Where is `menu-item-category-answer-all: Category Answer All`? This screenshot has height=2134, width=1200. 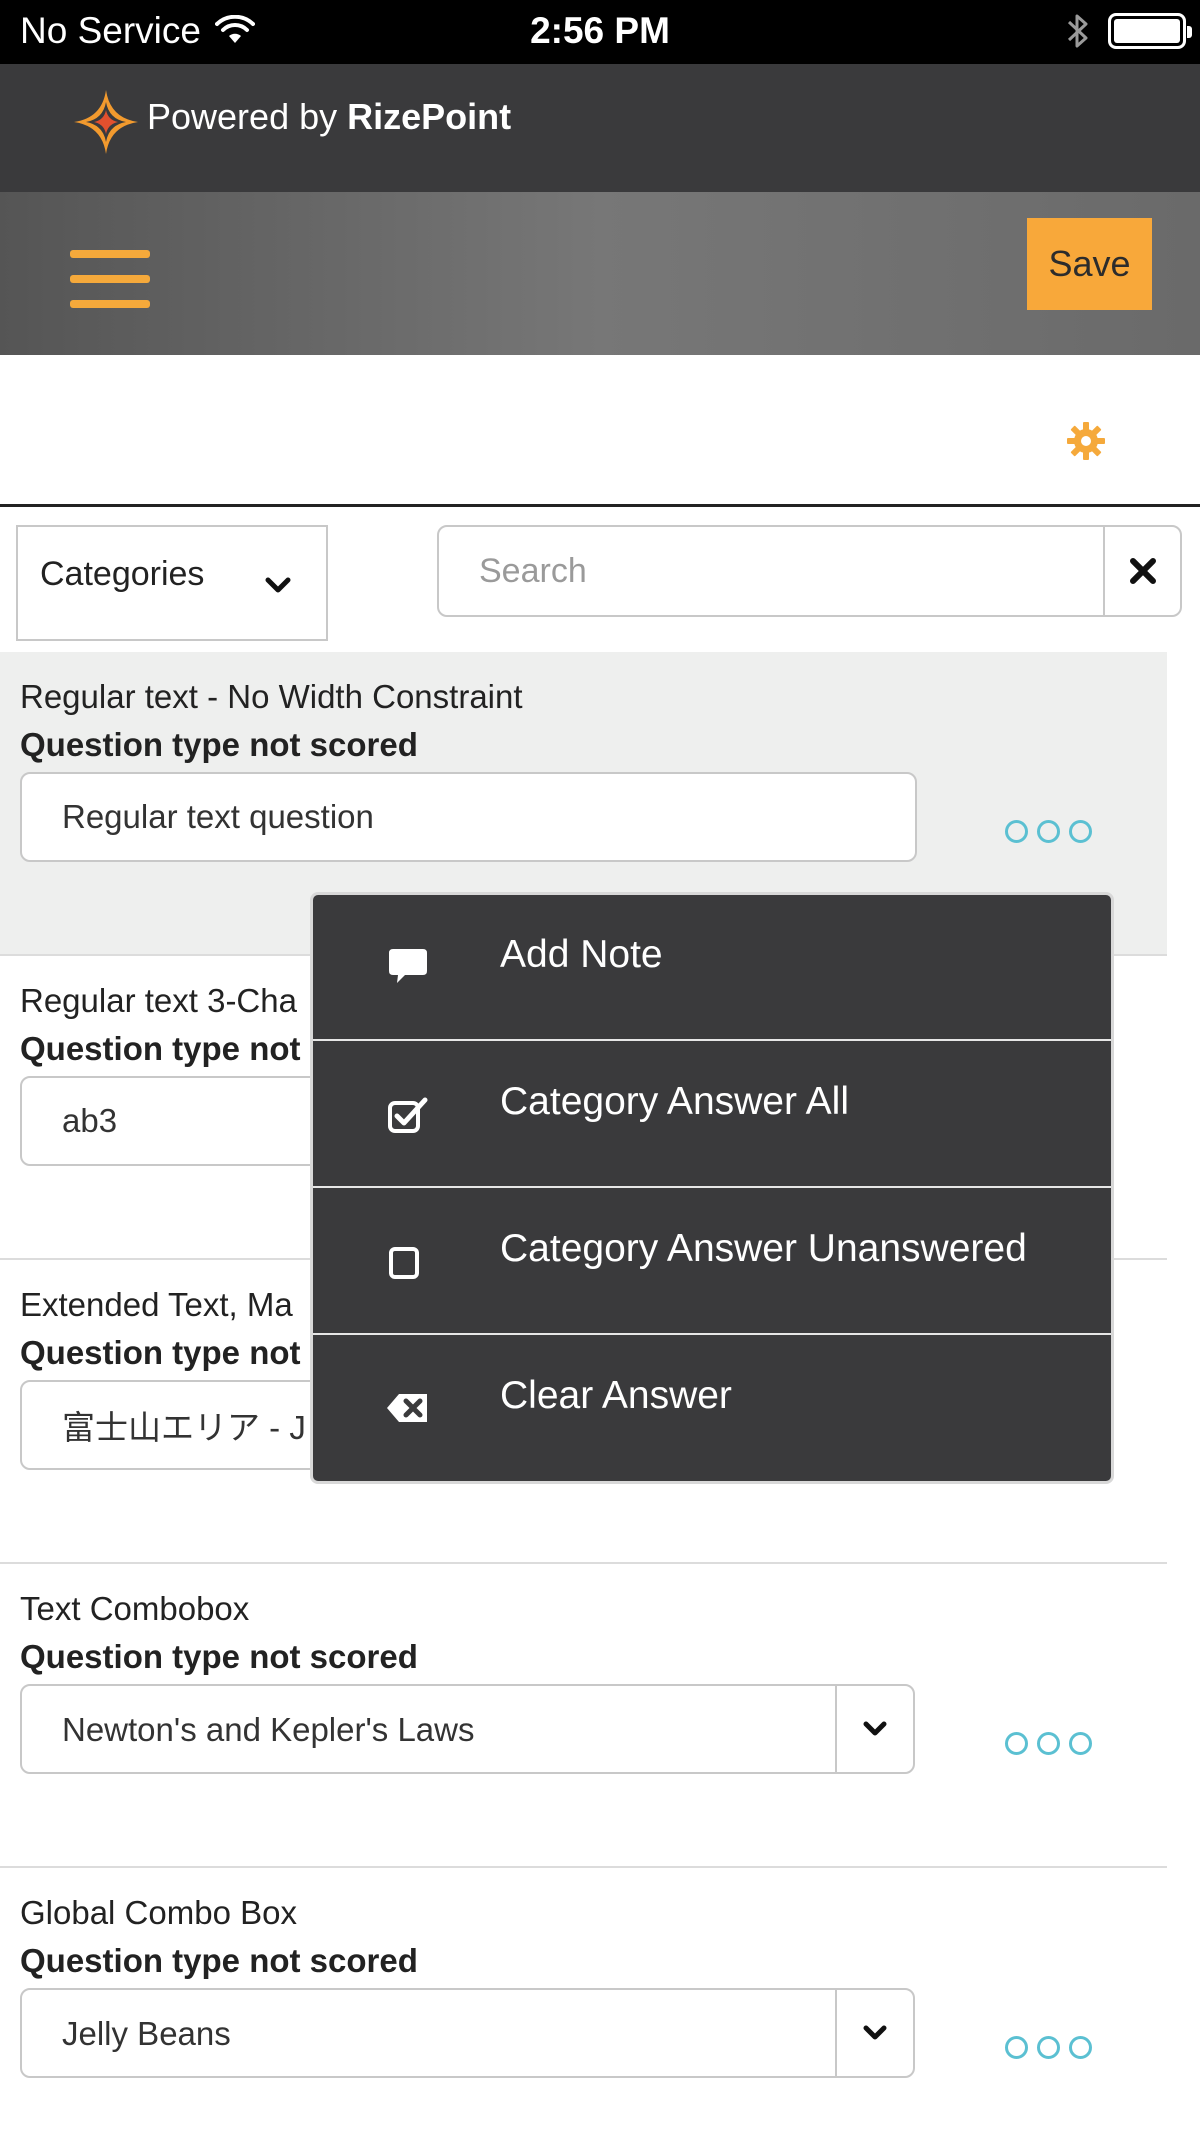
menu-item-category-answer-all: Category Answer All is located at coordinates (712, 1115).